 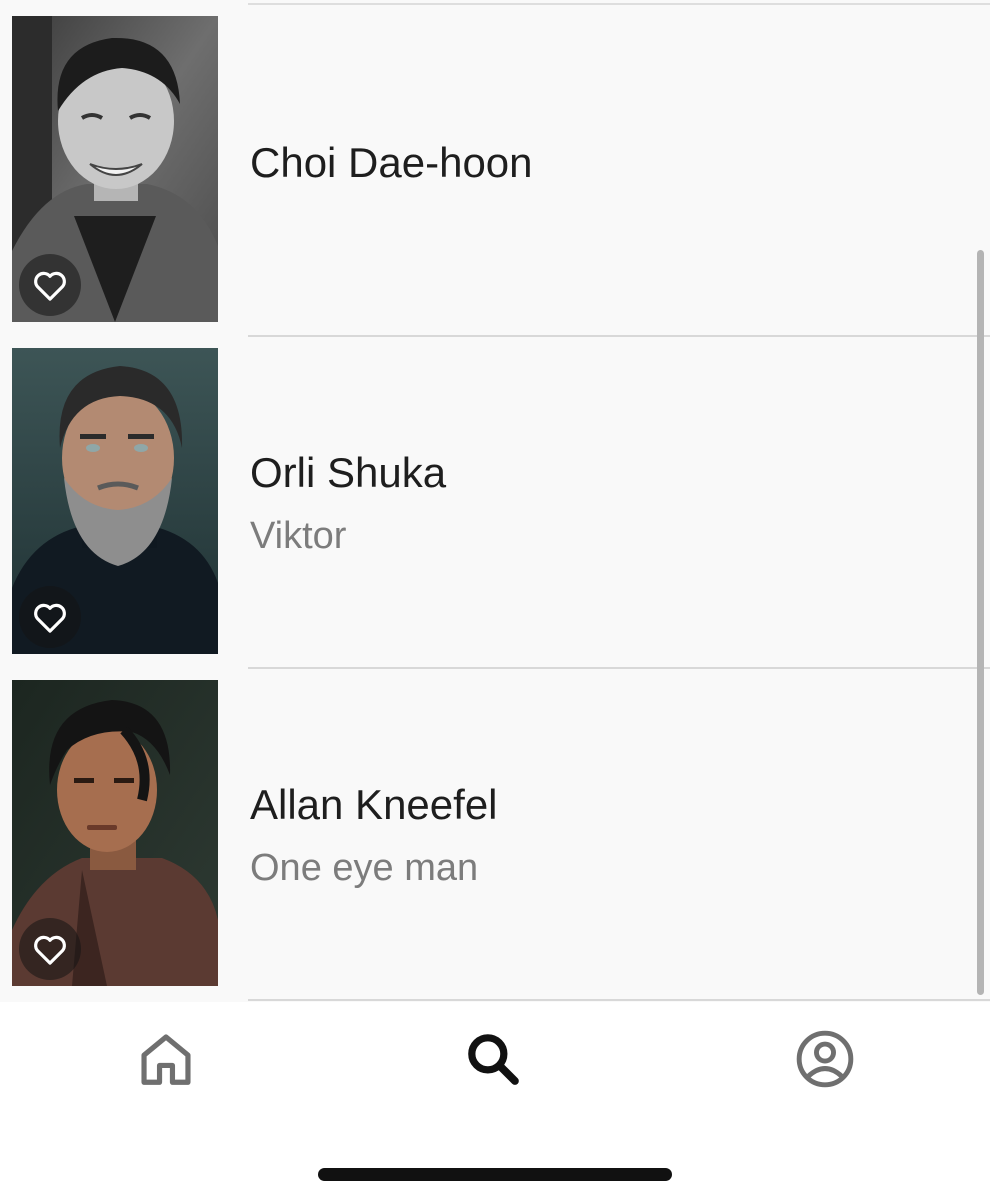 I want to click on search-icon, so click(x=493, y=1059).